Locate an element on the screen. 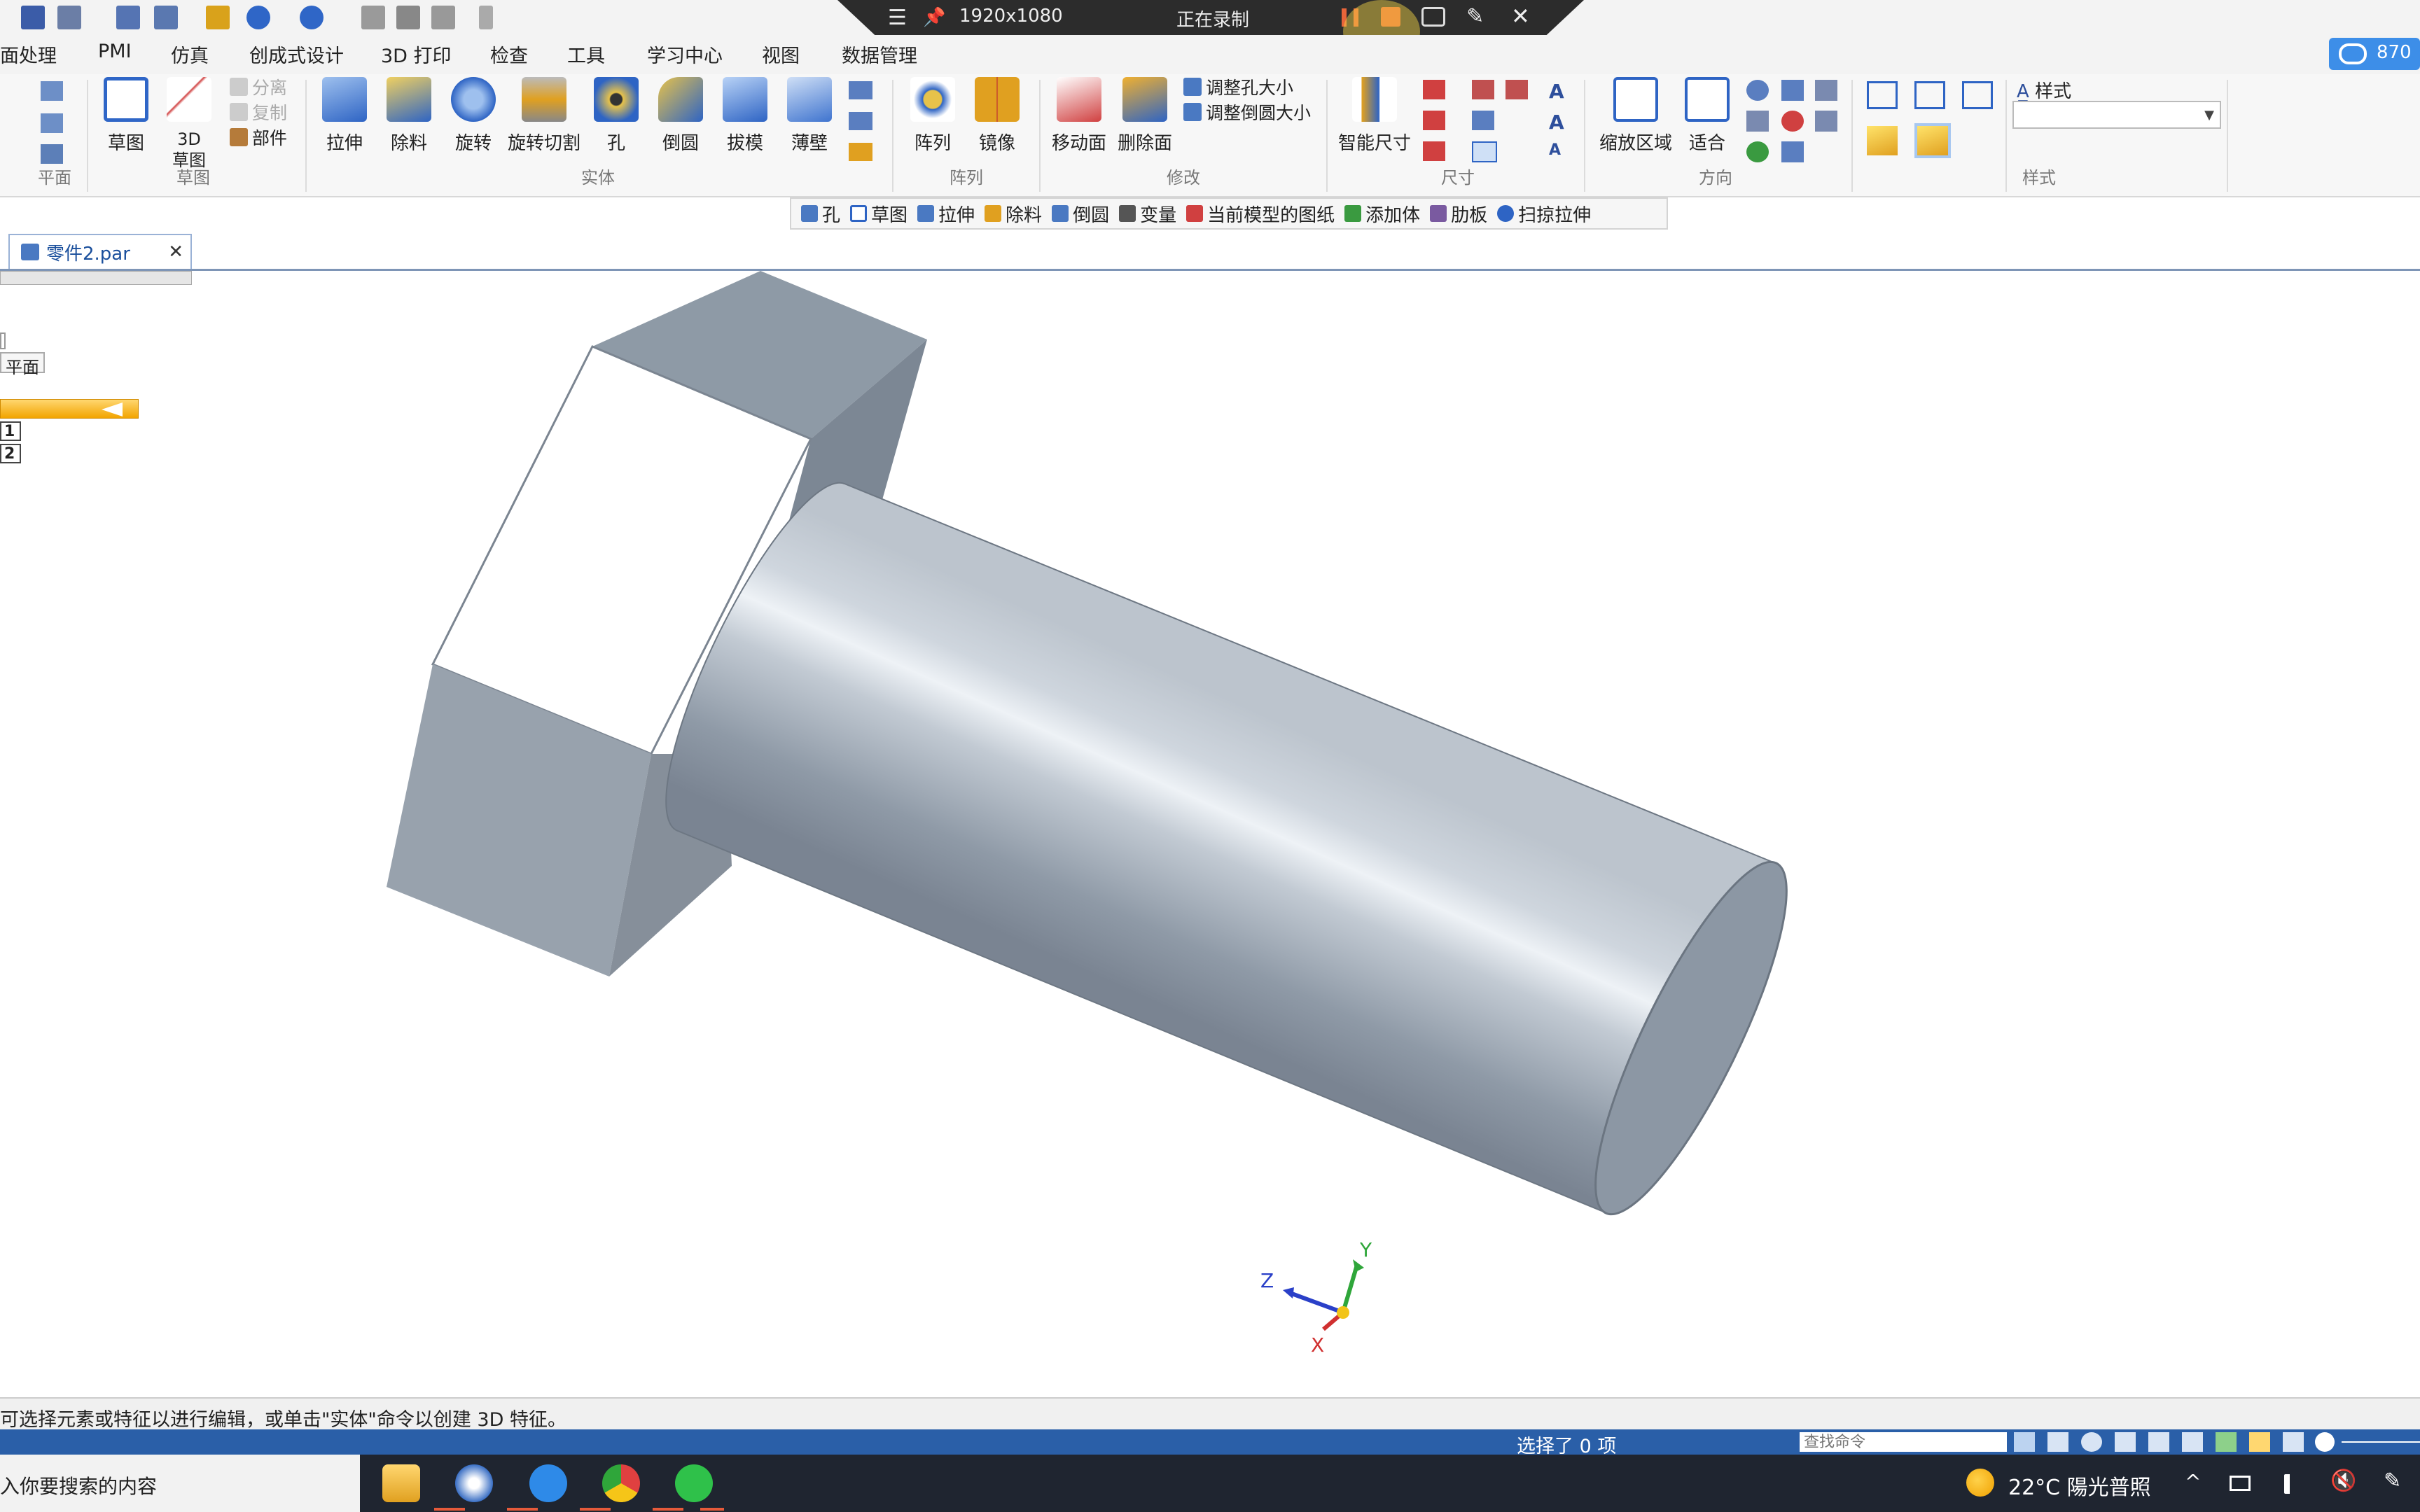 The height and width of the screenshot is (1512, 2420). save-all-icon is located at coordinates (69, 17).